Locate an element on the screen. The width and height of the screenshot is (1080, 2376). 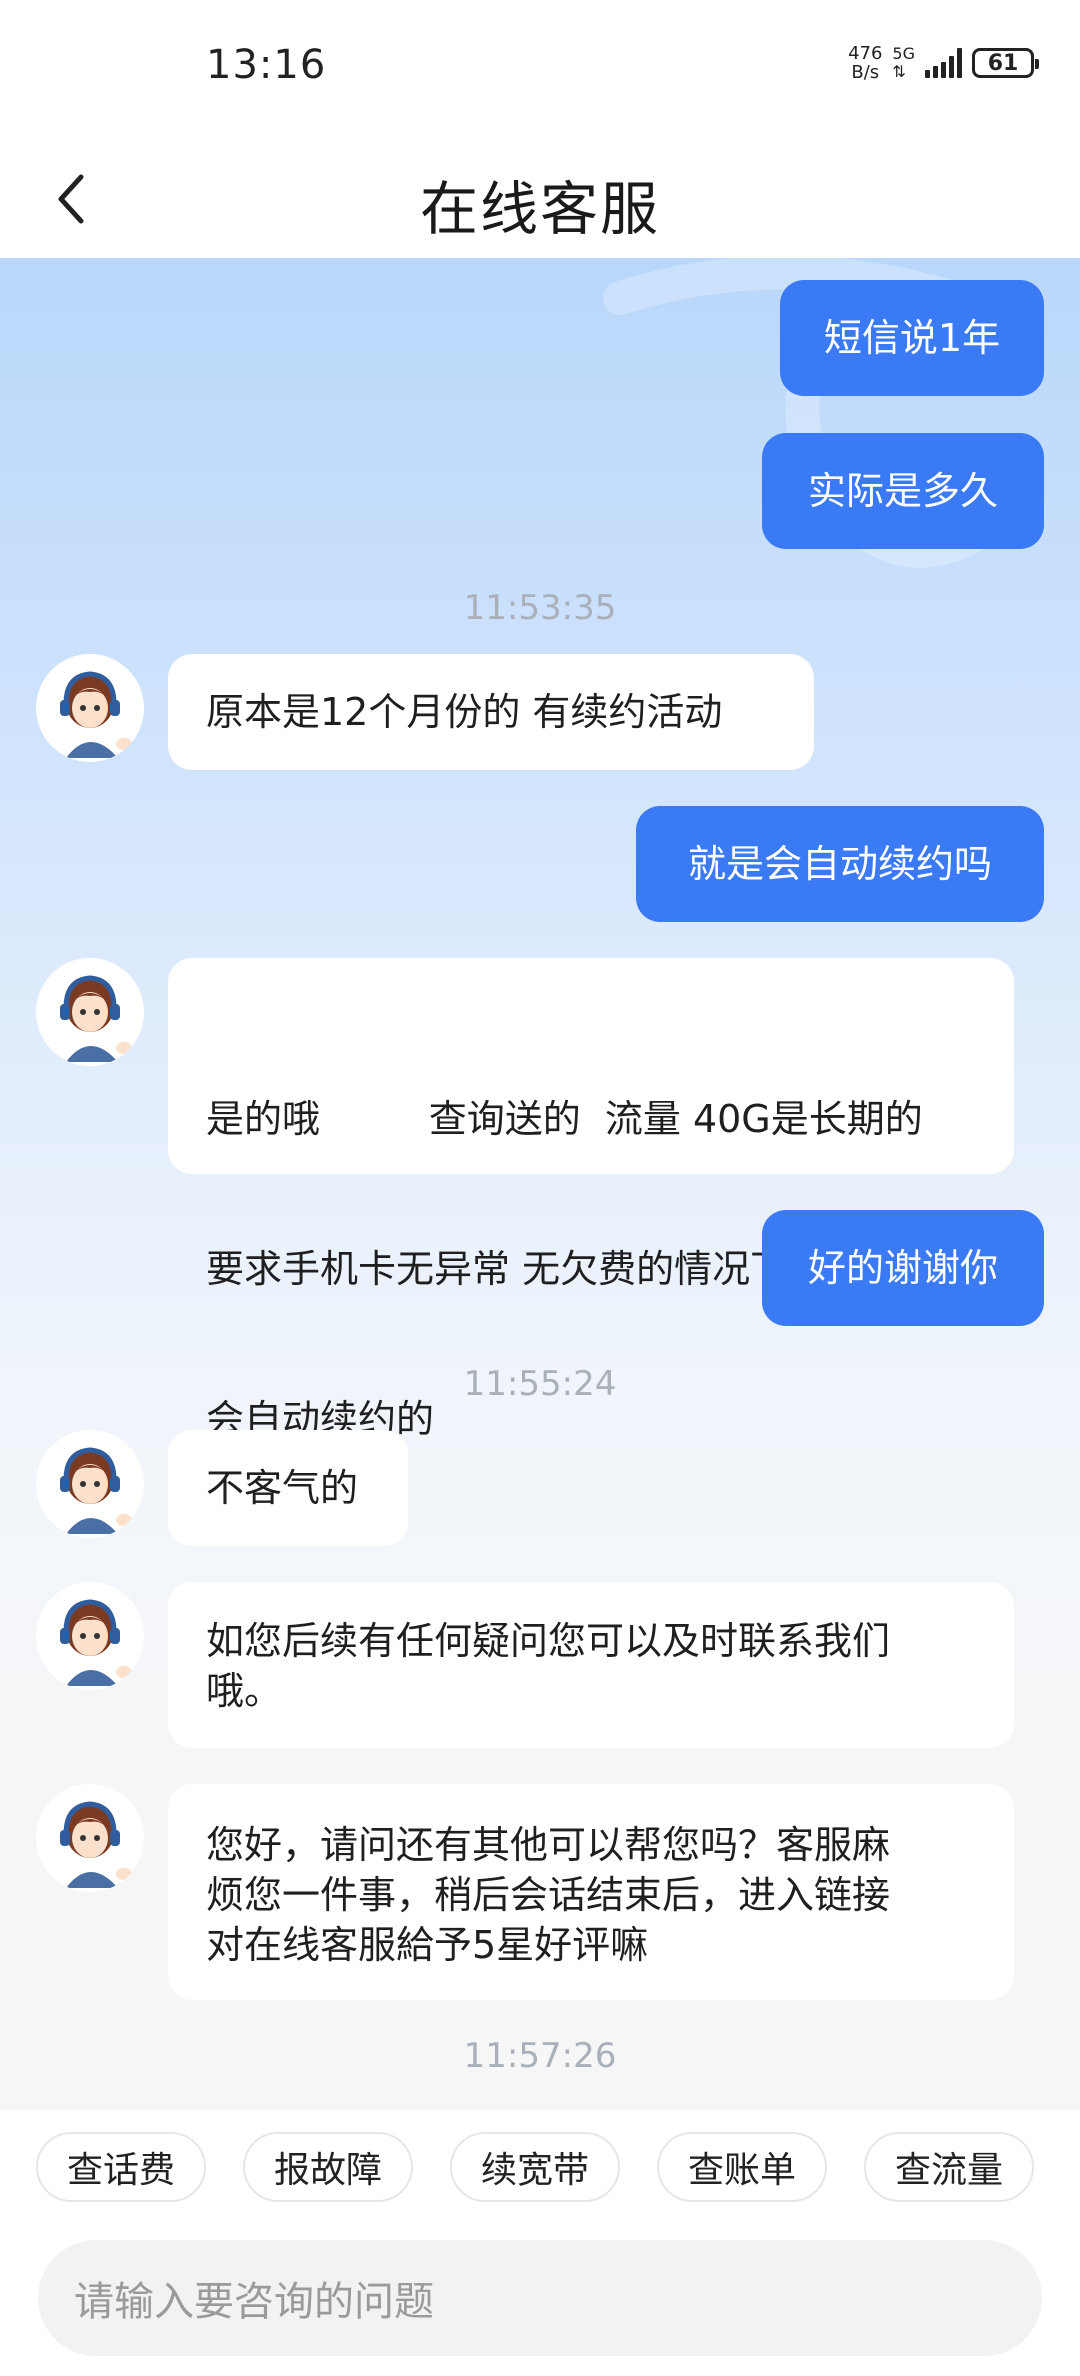
user-message: 好的谢谢你 is located at coordinates (903, 1268).